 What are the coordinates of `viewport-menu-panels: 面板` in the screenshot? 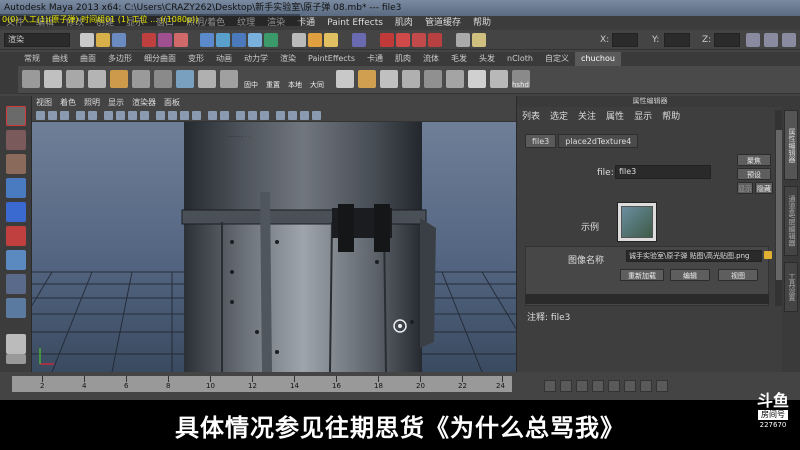 It's located at (172, 102).